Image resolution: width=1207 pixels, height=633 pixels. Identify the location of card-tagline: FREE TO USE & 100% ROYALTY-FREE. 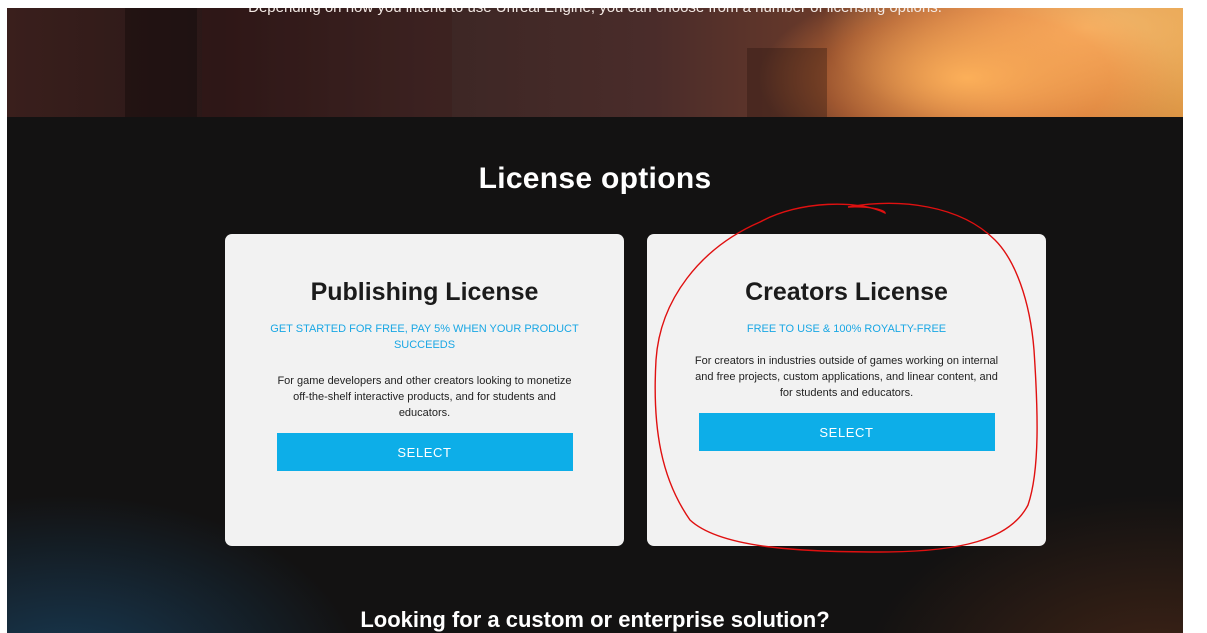
(846, 329).